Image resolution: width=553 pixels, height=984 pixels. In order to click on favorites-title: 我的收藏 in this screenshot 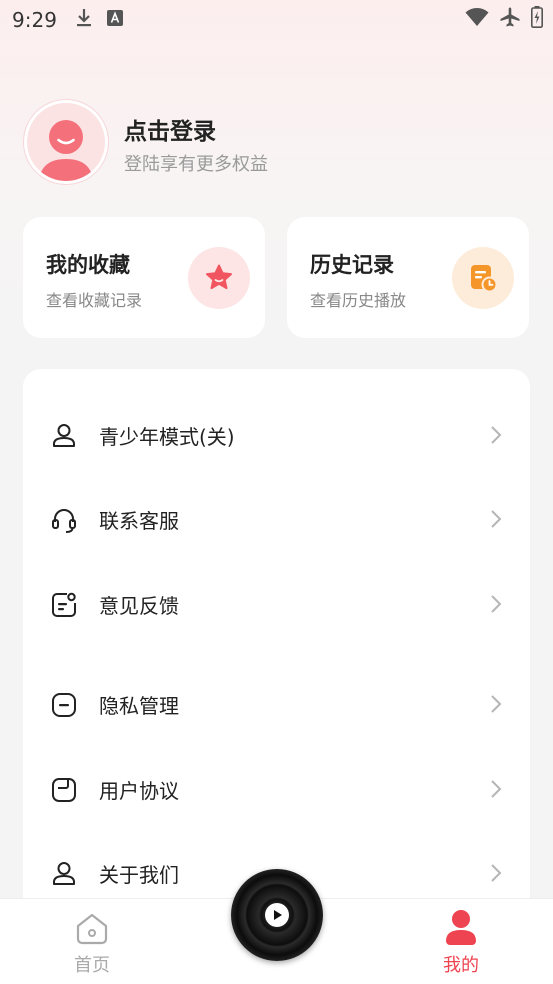, I will do `click(88, 265)`.